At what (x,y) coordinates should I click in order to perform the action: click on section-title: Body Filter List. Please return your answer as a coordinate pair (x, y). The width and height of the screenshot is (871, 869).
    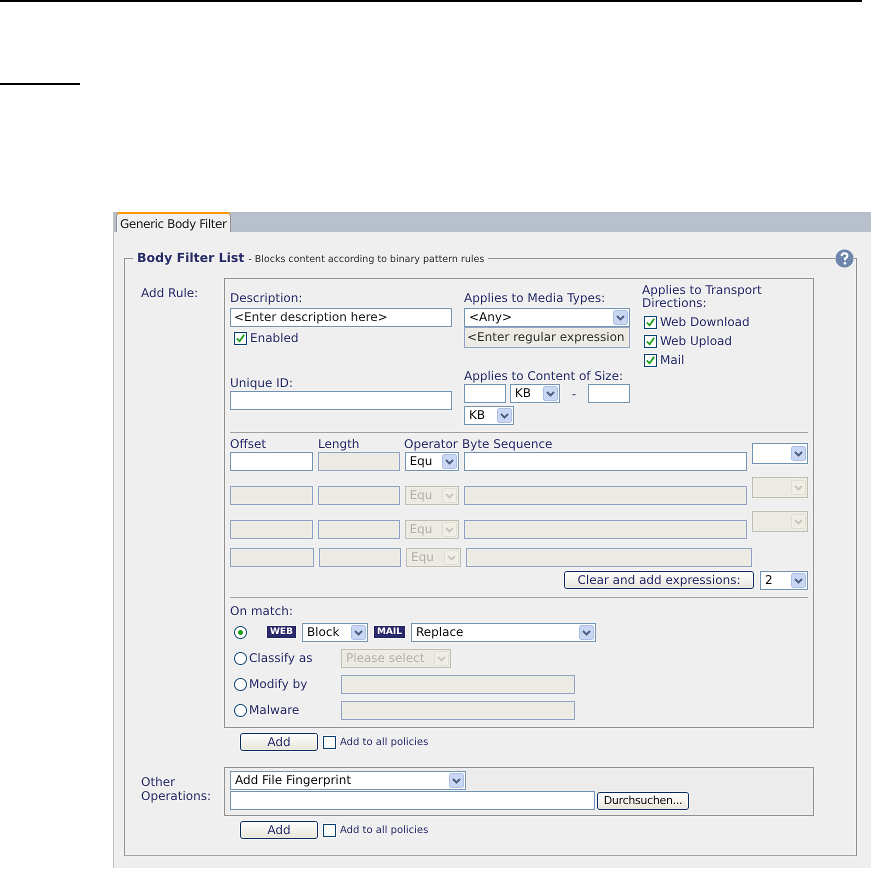
    Looking at the image, I should click on (190, 257).